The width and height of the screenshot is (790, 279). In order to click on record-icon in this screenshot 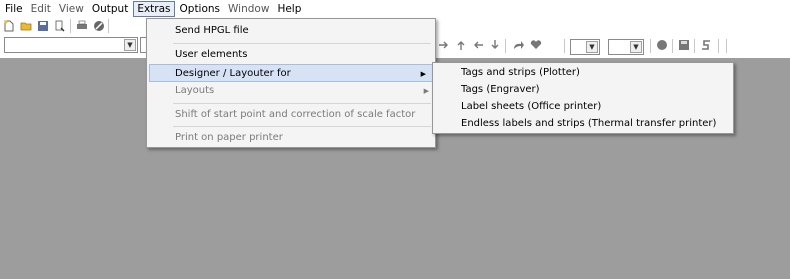, I will do `click(662, 45)`.